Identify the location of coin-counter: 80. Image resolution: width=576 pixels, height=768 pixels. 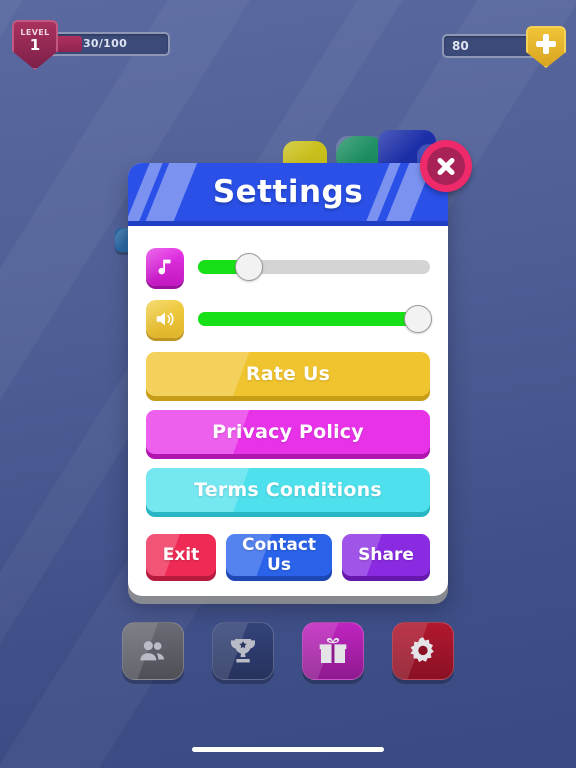
(504, 47).